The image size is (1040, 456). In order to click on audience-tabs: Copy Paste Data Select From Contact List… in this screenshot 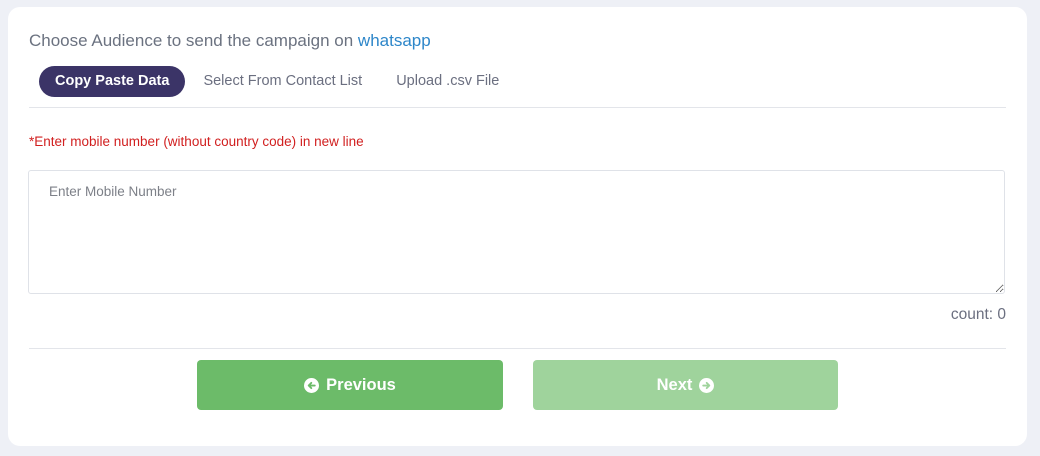, I will do `click(277, 81)`.